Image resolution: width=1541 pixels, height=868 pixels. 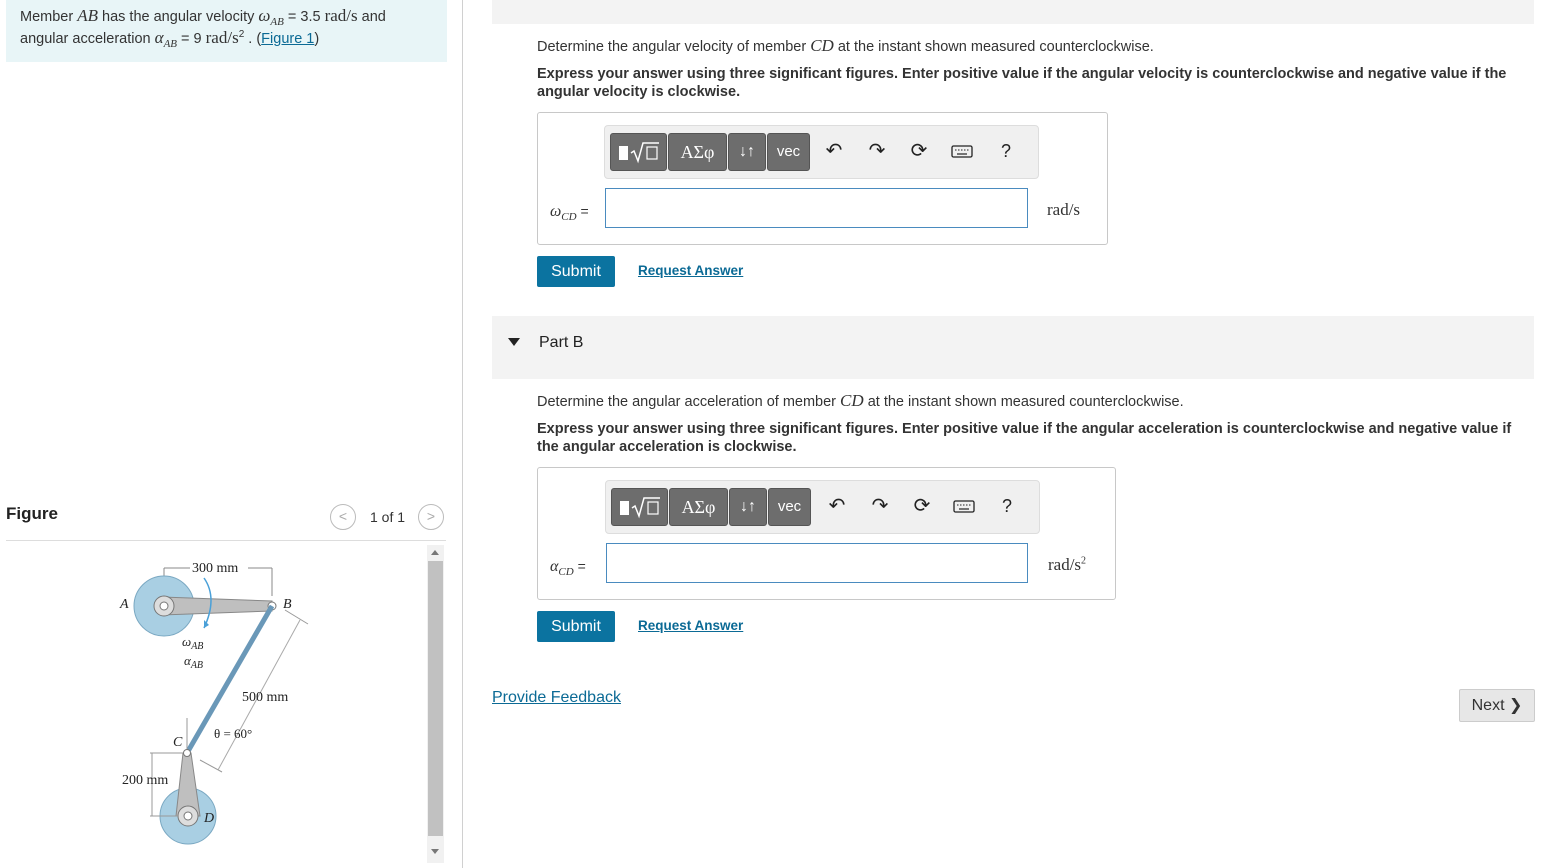 What do you see at coordinates (287, 604) in the screenshot?
I see `label-b: B` at bounding box center [287, 604].